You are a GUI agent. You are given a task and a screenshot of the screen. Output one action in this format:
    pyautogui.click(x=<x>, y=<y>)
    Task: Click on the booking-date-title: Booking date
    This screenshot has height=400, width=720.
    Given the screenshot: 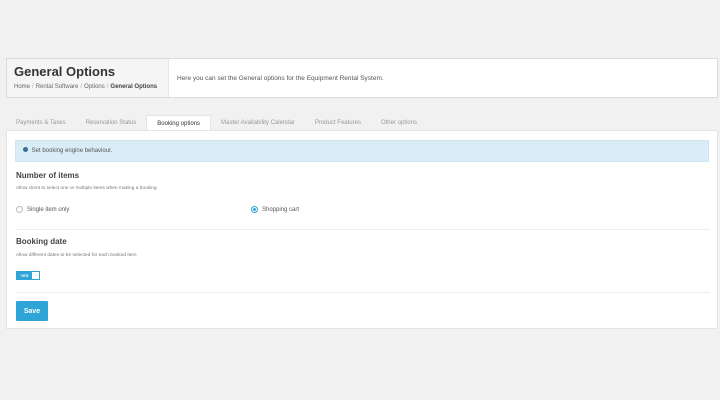 What is the action you would take?
    pyautogui.click(x=41, y=241)
    